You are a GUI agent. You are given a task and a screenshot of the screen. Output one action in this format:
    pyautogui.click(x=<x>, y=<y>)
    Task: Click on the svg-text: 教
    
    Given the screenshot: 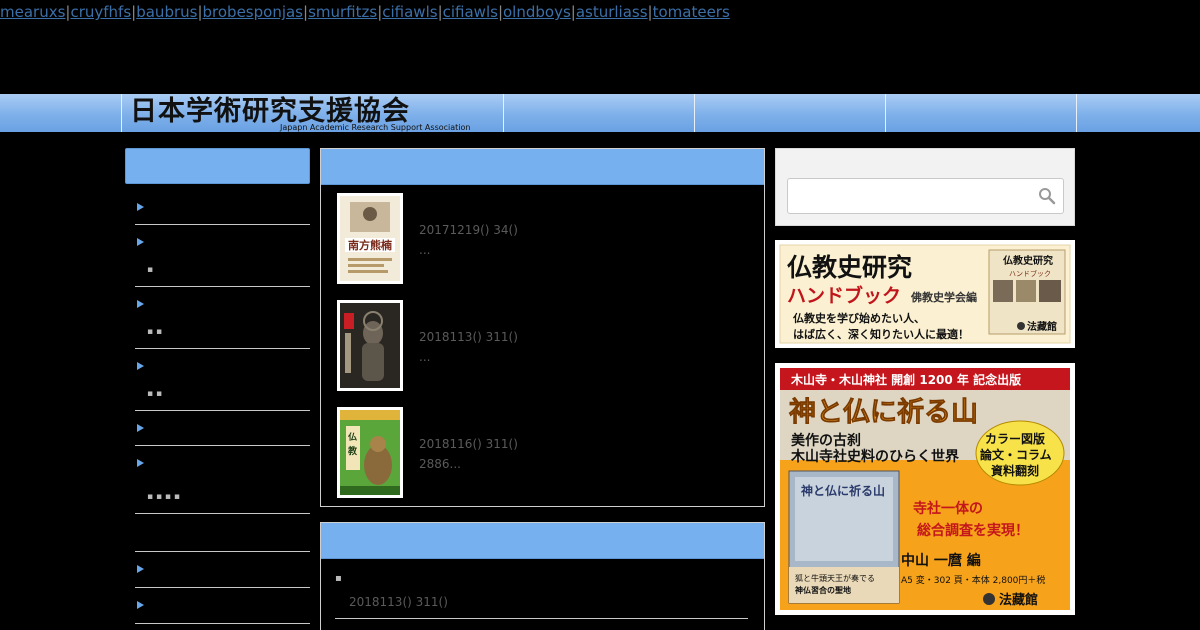 What is the action you would take?
    pyautogui.click(x=352, y=451)
    